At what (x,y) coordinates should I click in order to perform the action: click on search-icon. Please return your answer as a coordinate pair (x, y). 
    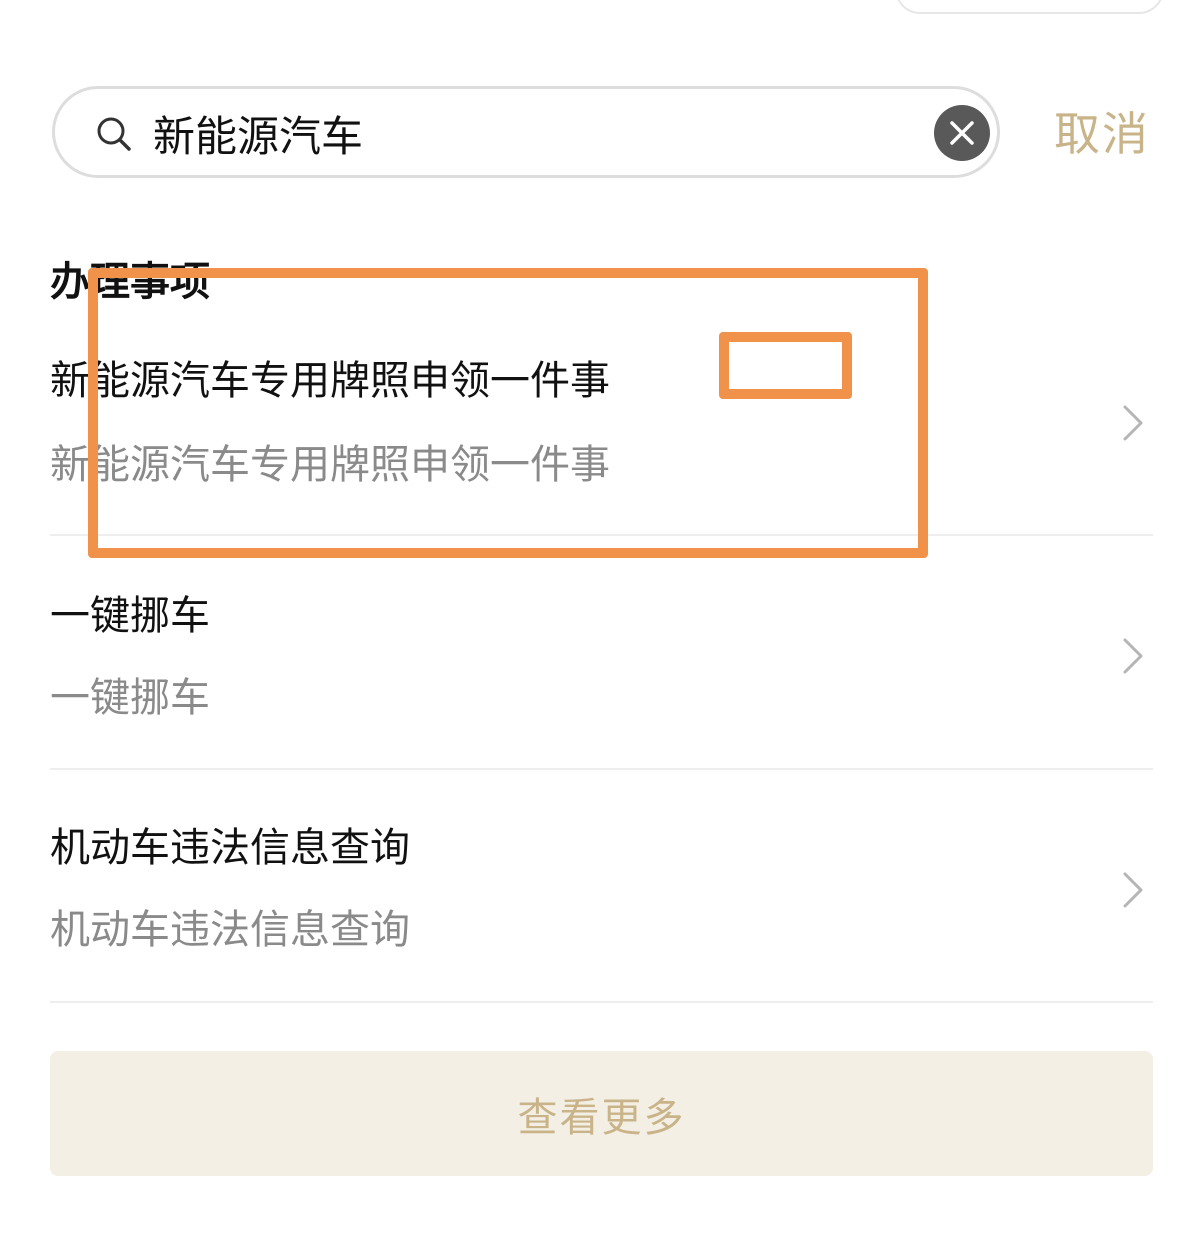
    Looking at the image, I should click on (114, 134).